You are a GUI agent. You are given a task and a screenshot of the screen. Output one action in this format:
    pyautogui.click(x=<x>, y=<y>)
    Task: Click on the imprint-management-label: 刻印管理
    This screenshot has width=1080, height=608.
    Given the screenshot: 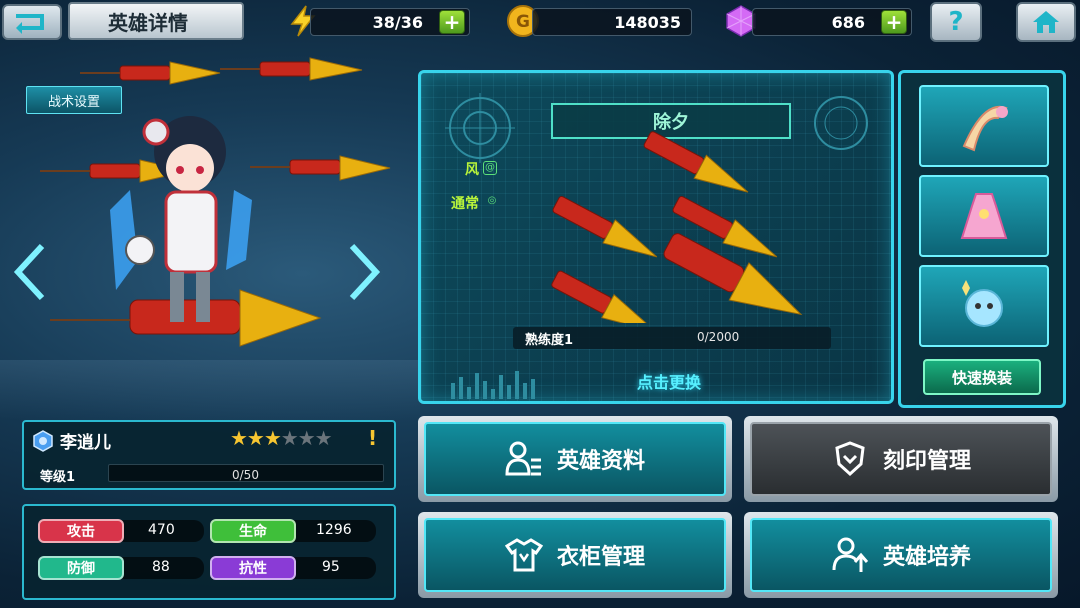 What is the action you would take?
    pyautogui.click(x=926, y=461)
    